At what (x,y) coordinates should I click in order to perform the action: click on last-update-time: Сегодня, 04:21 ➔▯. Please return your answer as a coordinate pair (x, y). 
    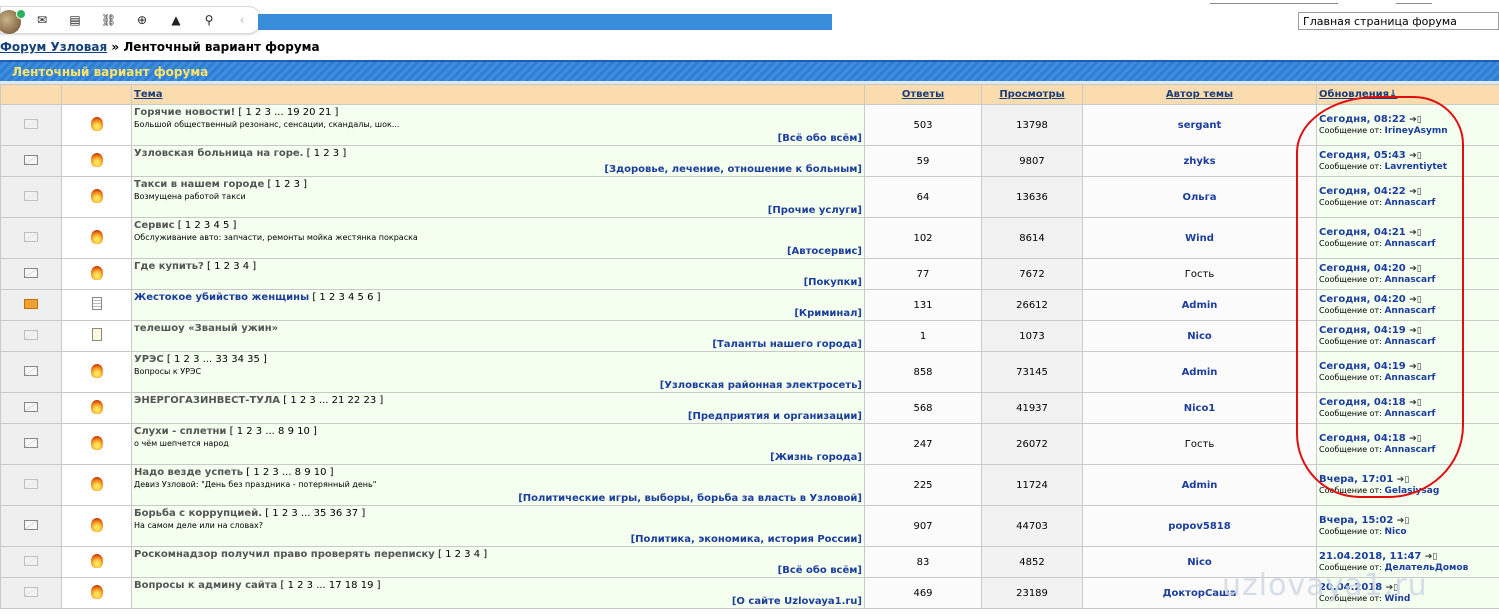
    Looking at the image, I should click on (1409, 232).